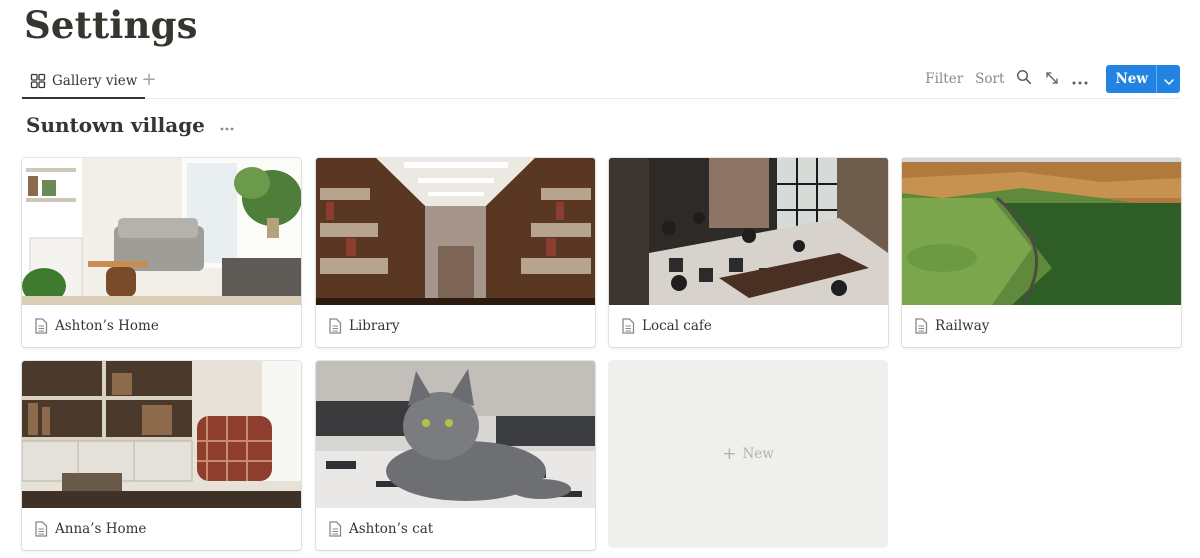 The width and height of the screenshot is (1200, 558). I want to click on gallery-card: Anna’s Home, so click(161, 455).